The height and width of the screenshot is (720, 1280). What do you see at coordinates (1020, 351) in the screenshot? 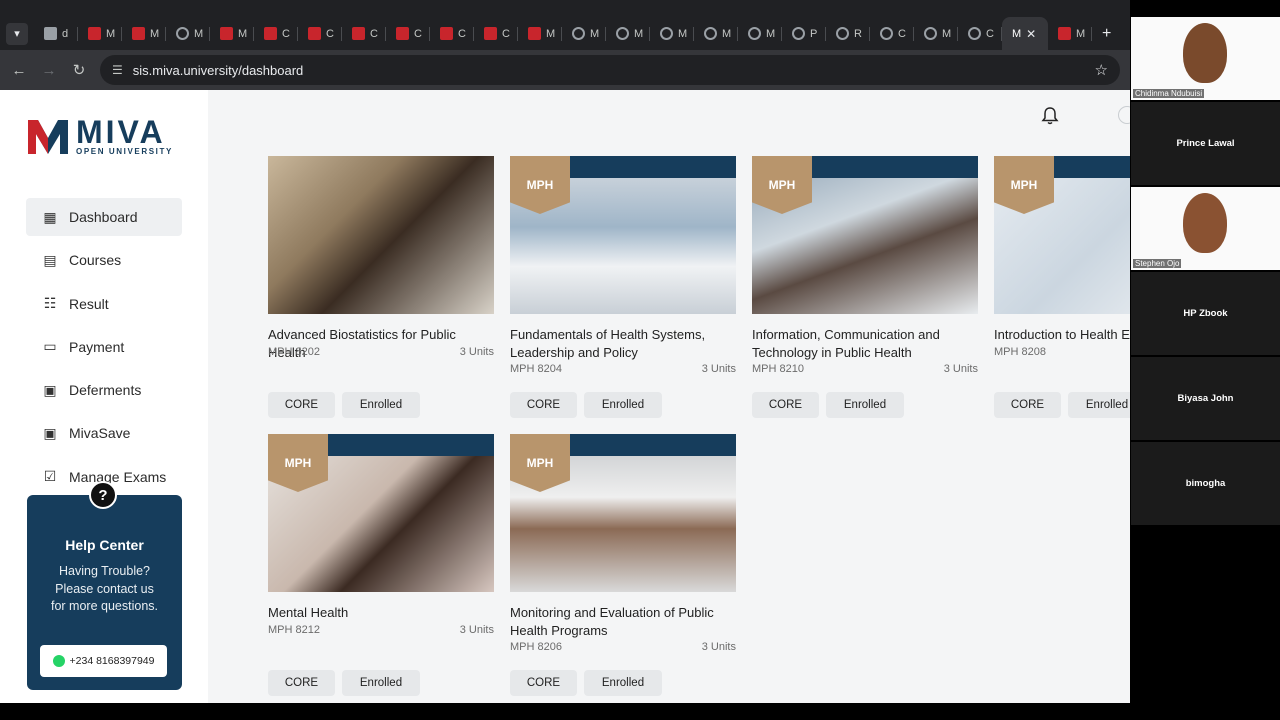
I see `course-code: MPH 8208` at bounding box center [1020, 351].